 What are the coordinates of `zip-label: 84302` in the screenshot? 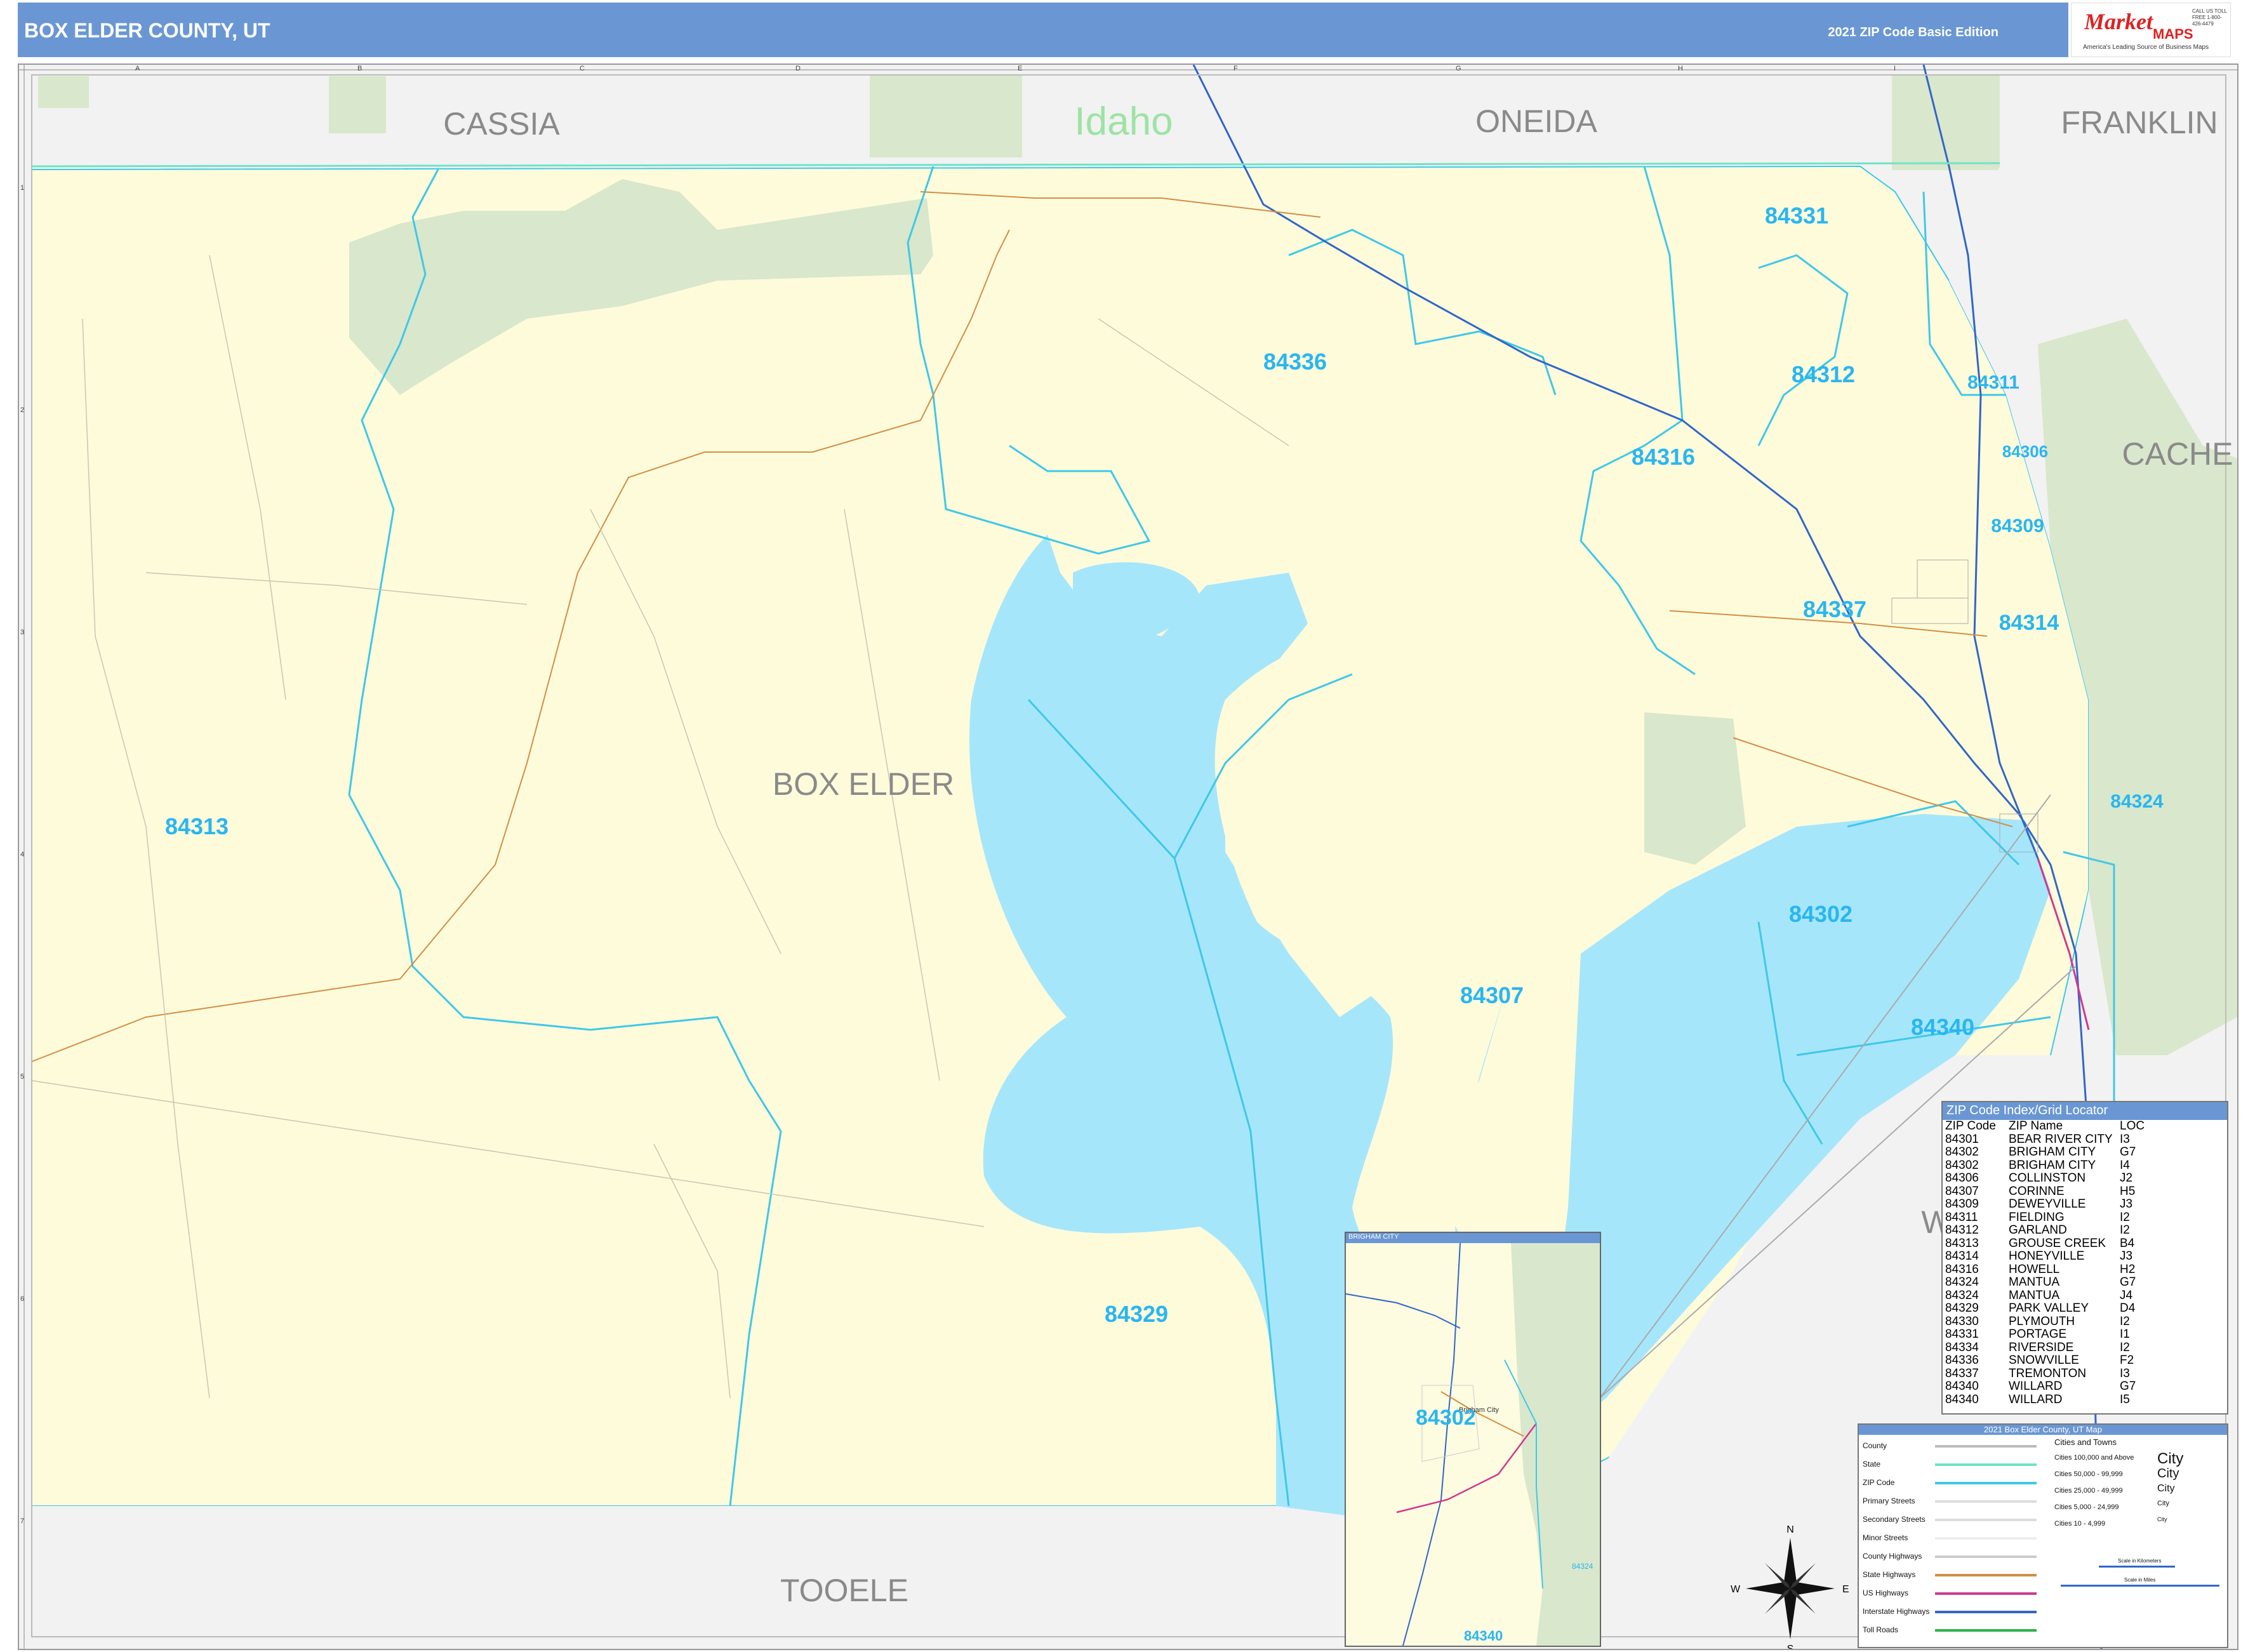 It's located at (1820, 914).